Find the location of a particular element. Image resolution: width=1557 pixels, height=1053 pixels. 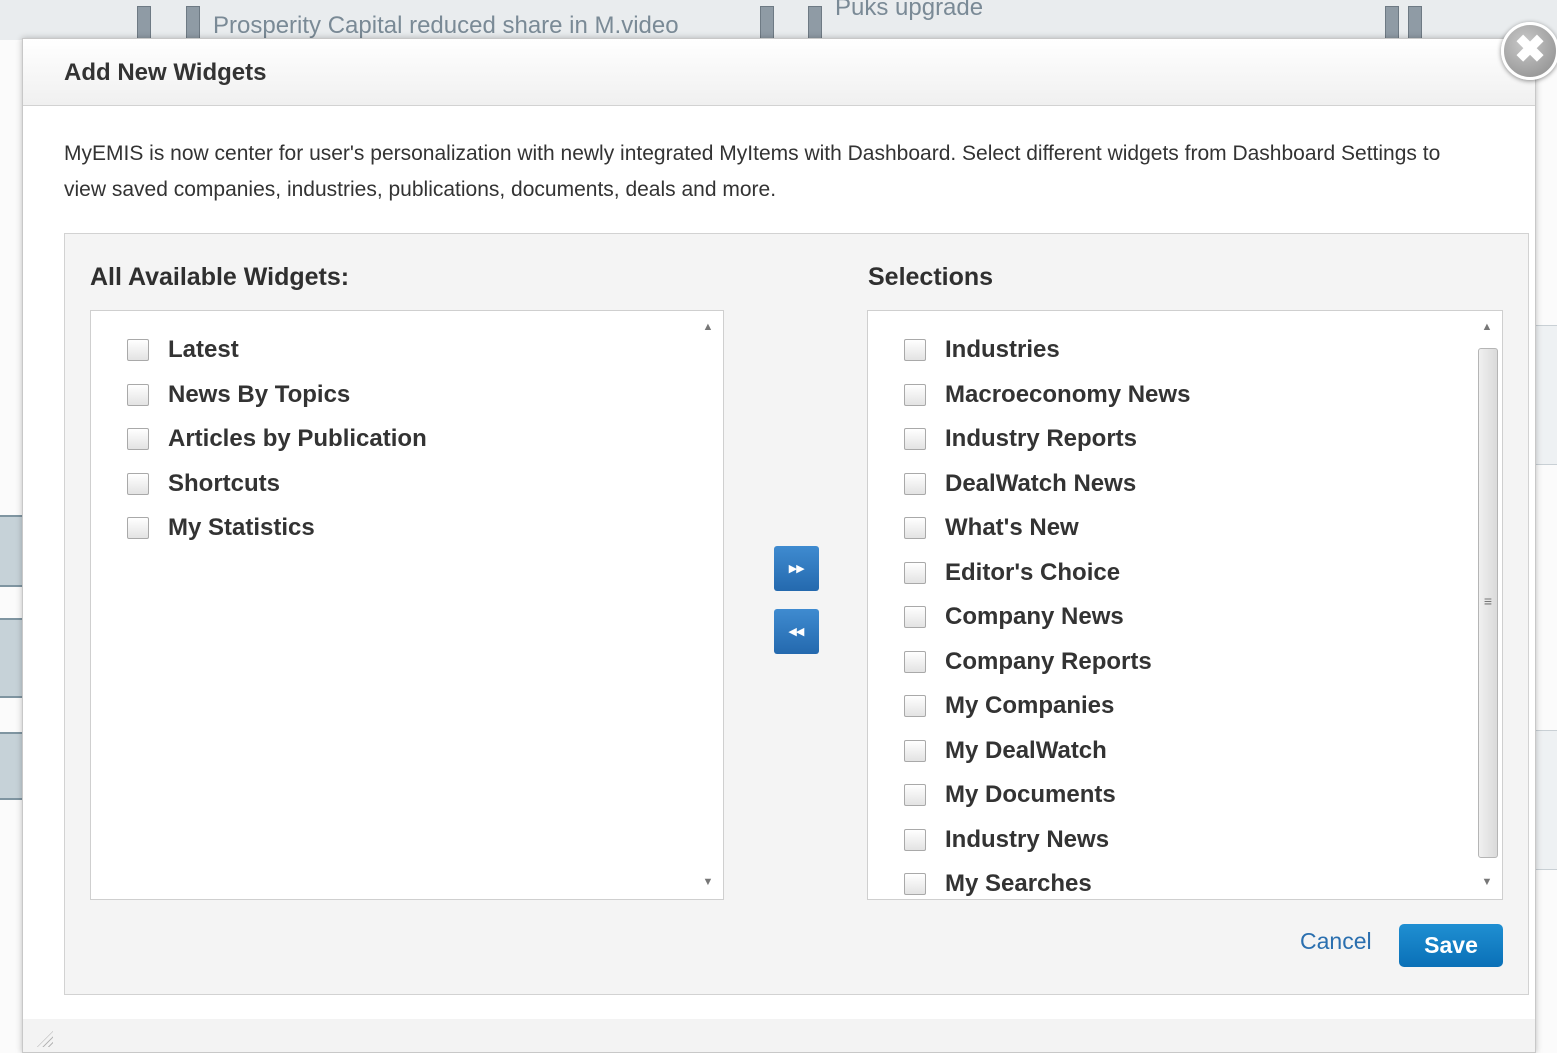

widget-list-item: My Documents is located at coordinates (1047, 795).